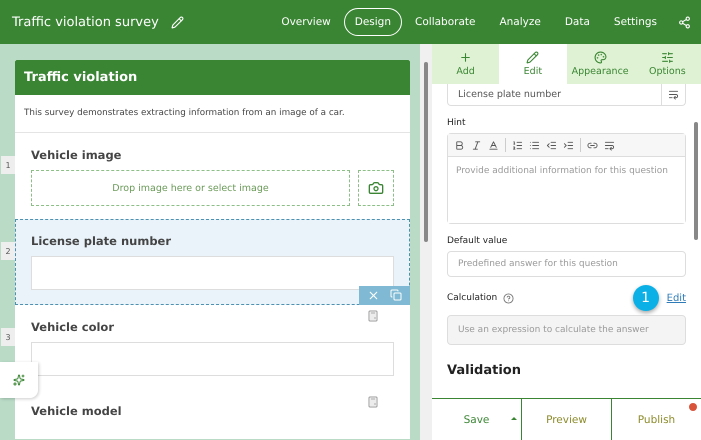 The height and width of the screenshot is (440, 701). I want to click on question-number: 3, so click(8, 337).